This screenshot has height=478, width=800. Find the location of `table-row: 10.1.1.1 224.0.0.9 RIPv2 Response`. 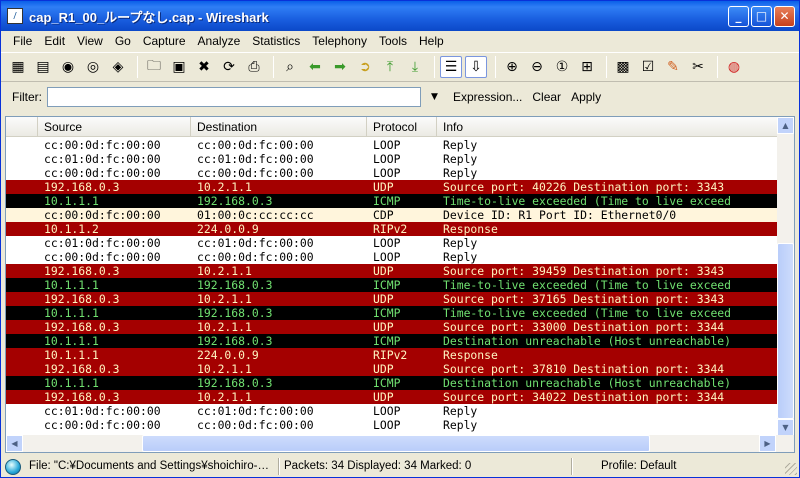

table-row: 10.1.1.1 224.0.0.9 RIPv2 Response is located at coordinates (392, 355).